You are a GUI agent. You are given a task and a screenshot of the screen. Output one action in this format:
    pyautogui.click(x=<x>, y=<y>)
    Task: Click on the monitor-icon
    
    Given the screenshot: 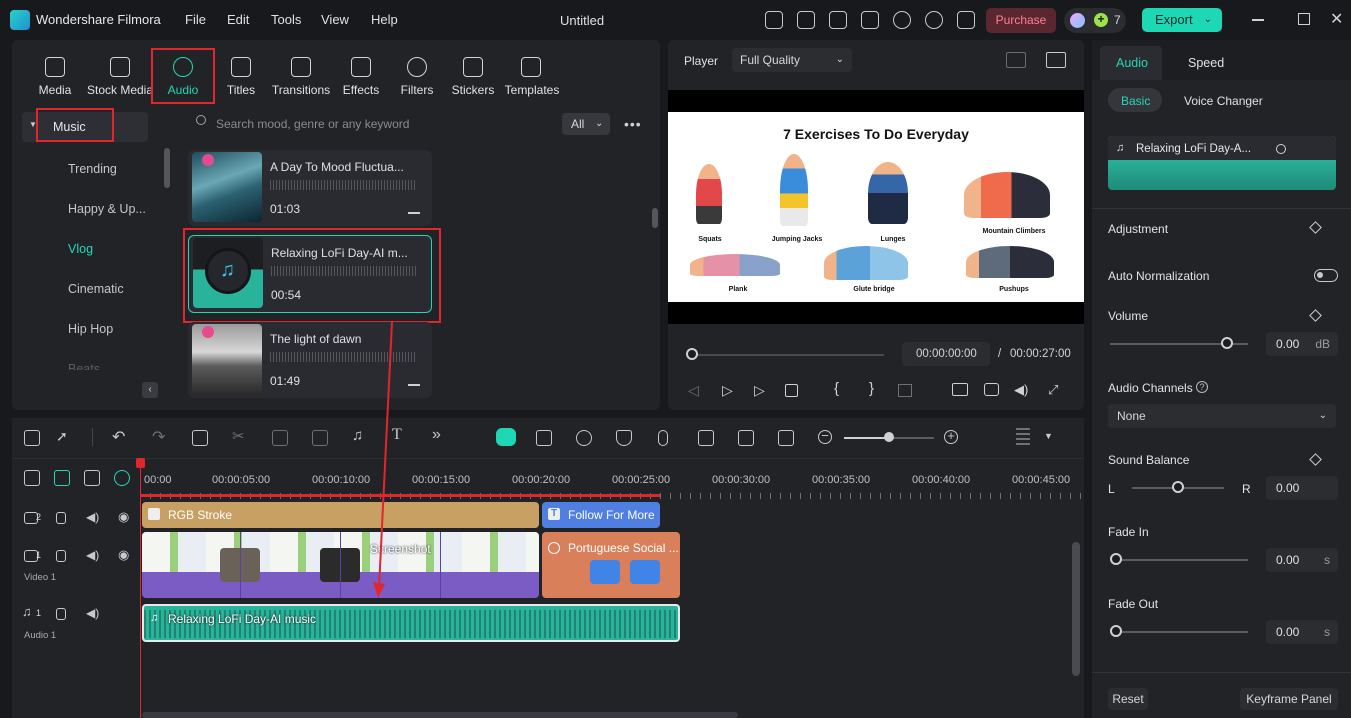 What is the action you would take?
    pyautogui.click(x=960, y=389)
    